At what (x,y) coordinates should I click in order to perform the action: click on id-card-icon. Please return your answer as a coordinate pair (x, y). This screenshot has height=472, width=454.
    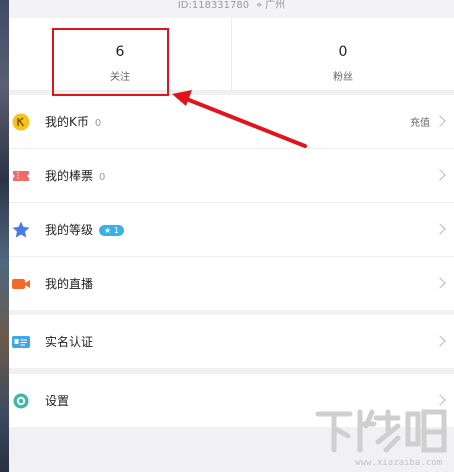
    Looking at the image, I should click on (21, 342).